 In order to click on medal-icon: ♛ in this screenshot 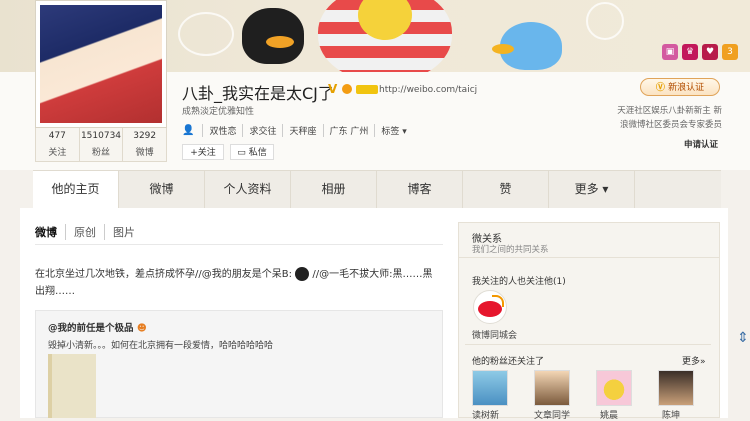, I will do `click(690, 52)`.